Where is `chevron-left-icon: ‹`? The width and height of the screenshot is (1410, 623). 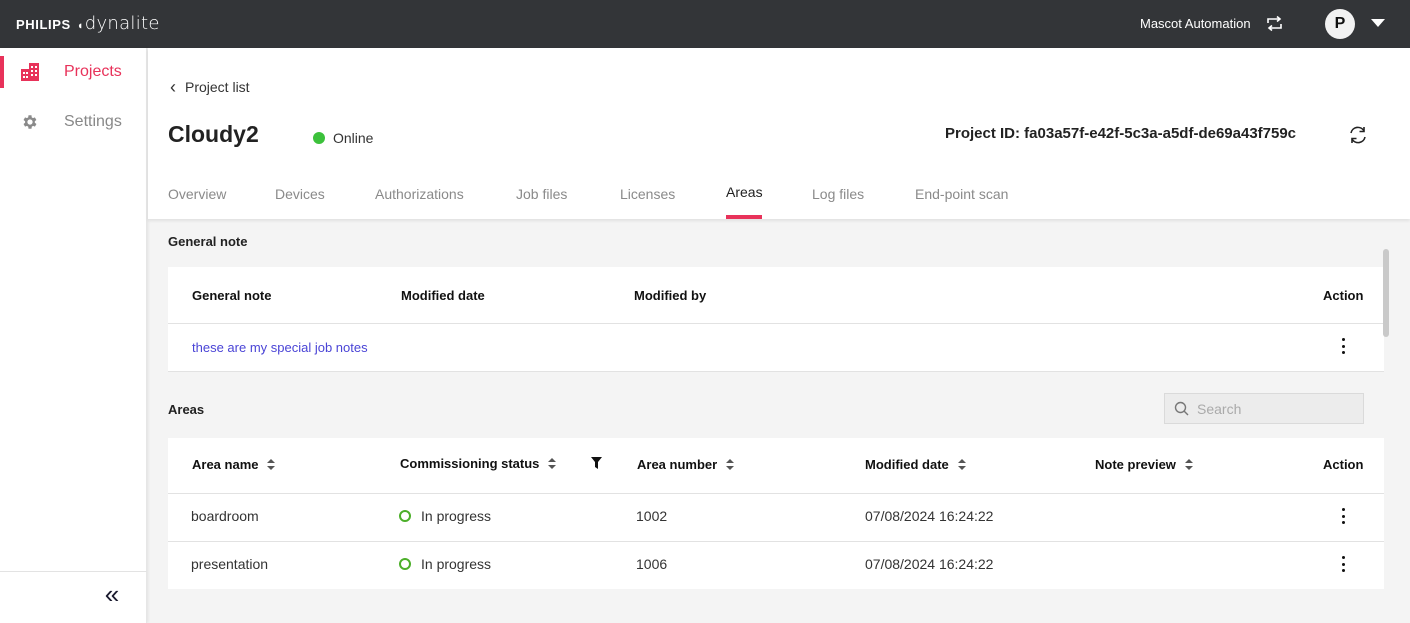 chevron-left-icon: ‹ is located at coordinates (173, 87).